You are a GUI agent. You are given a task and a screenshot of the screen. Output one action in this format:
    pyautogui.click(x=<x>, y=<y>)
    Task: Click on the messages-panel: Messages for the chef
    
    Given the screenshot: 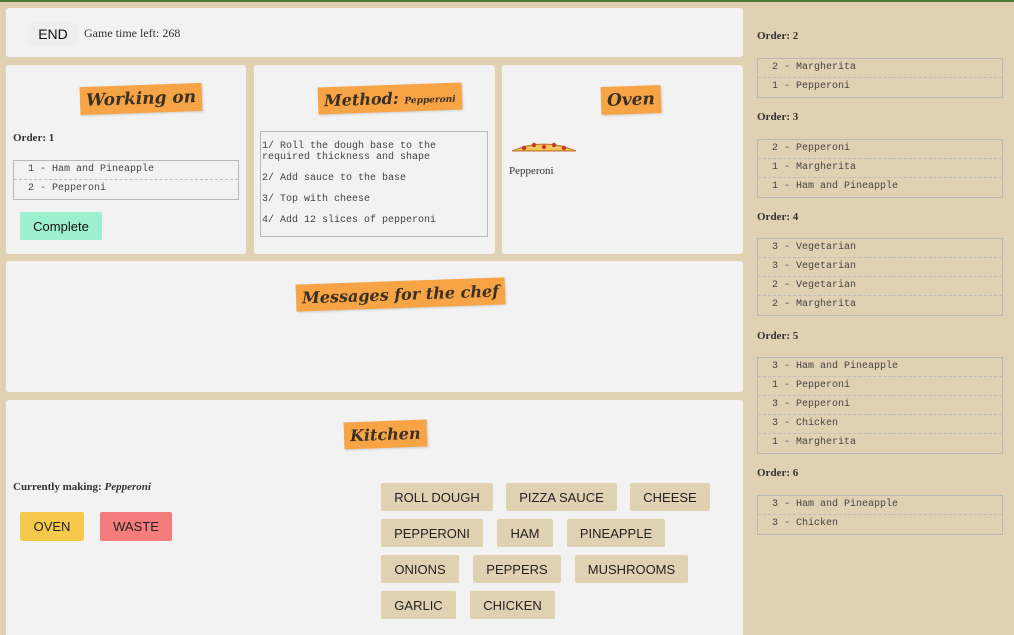 What is the action you would take?
    pyautogui.click(x=374, y=326)
    